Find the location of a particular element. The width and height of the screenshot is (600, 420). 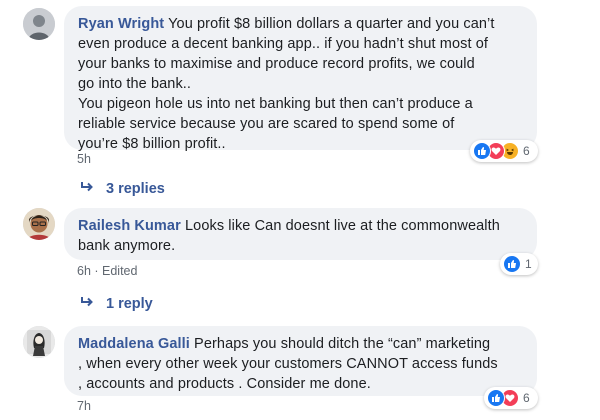

comment-text: bank anymore. is located at coordinates (127, 246).